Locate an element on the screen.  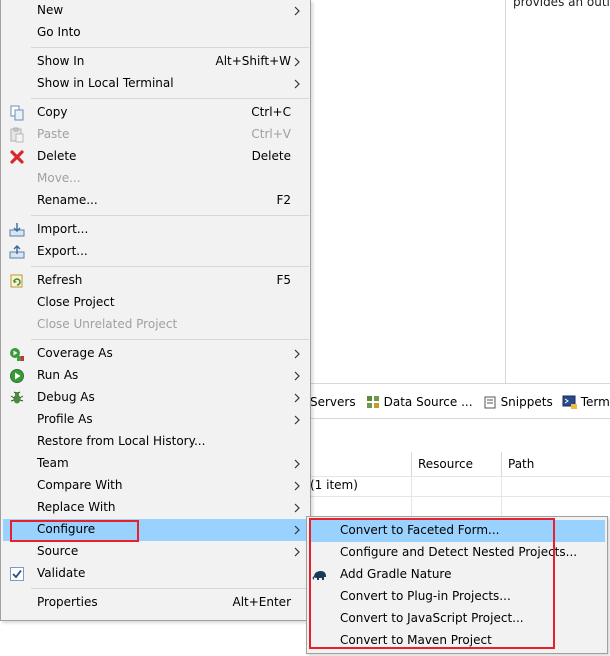
menu-item-source: Source is located at coordinates (156, 552).